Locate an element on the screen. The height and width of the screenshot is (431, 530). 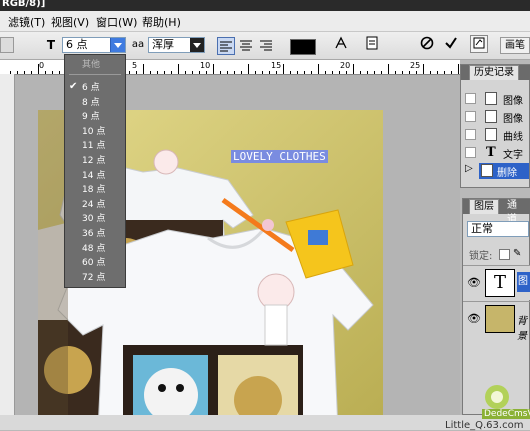
blend-mode-select: 正常 is located at coordinates (498, 229).